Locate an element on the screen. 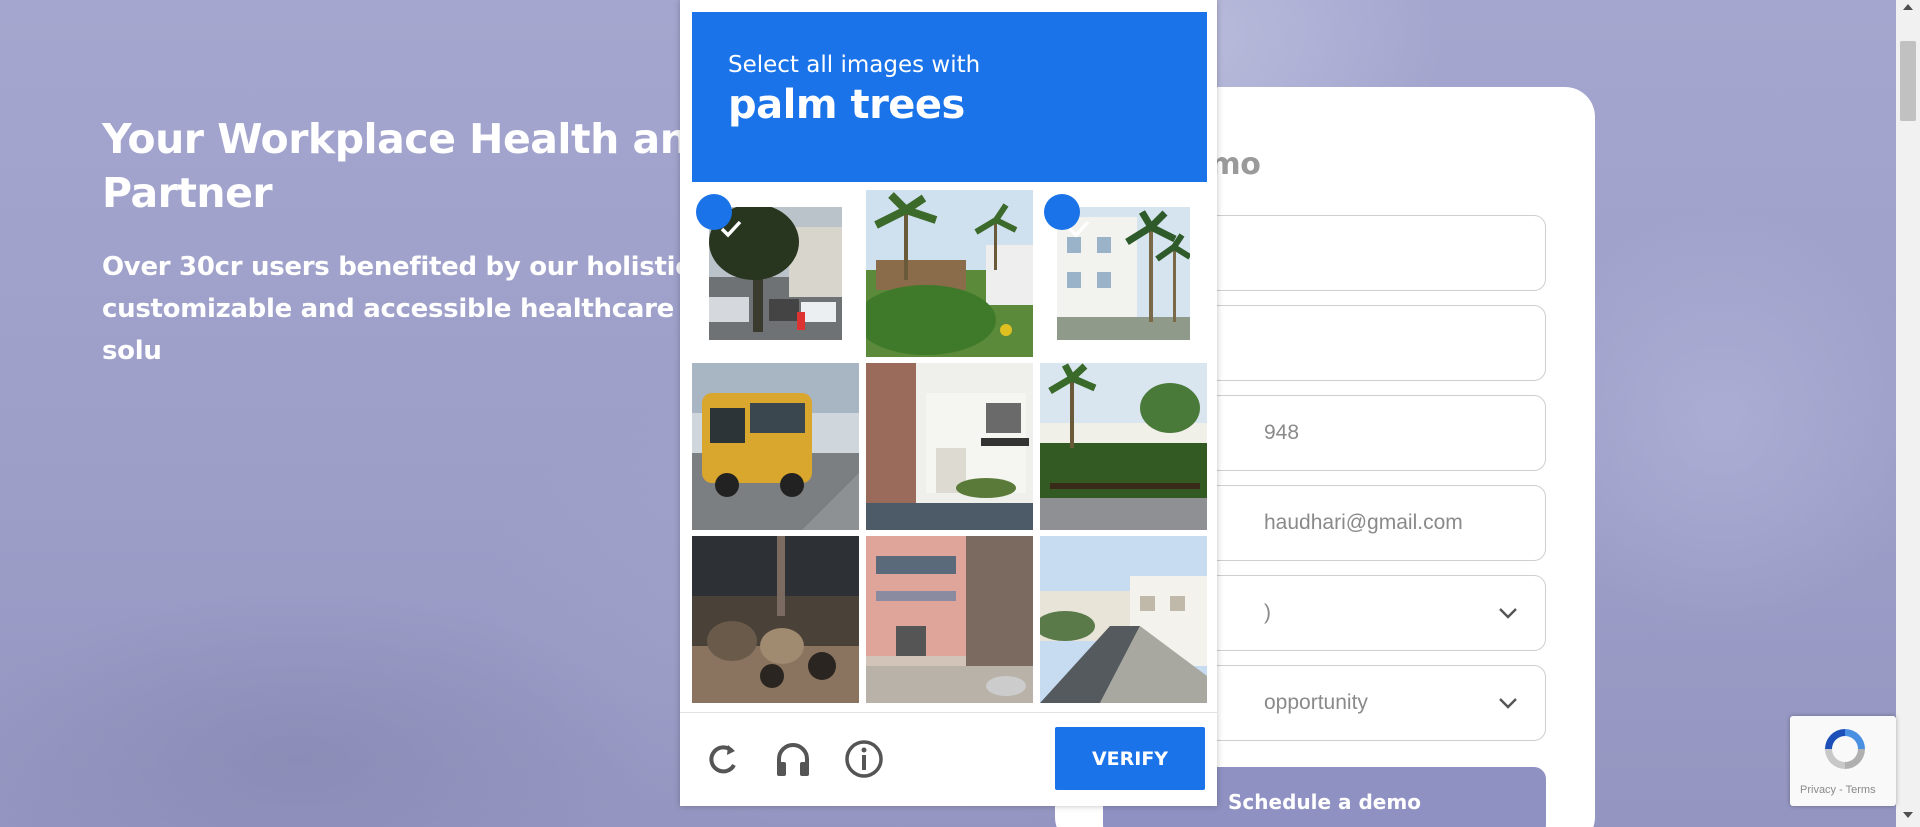  captcha-target: palm trees is located at coordinates (846, 105).